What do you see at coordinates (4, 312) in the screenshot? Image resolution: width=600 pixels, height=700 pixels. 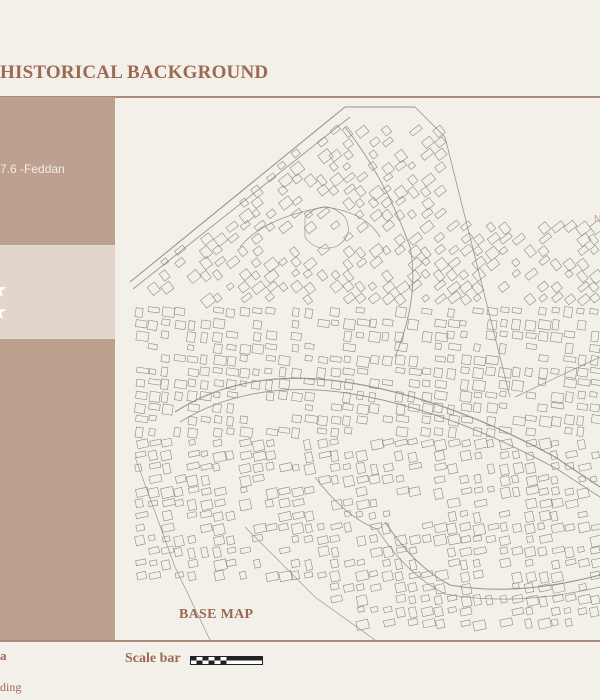 I see `star-icon: ★` at bounding box center [4, 312].